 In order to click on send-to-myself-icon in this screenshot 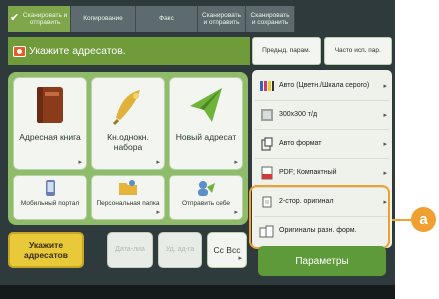, I will do `click(206, 188)`.